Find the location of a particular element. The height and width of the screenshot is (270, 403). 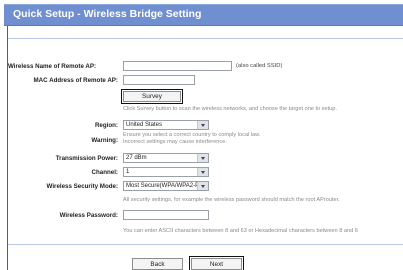

region-label: Region: is located at coordinates (106, 125).